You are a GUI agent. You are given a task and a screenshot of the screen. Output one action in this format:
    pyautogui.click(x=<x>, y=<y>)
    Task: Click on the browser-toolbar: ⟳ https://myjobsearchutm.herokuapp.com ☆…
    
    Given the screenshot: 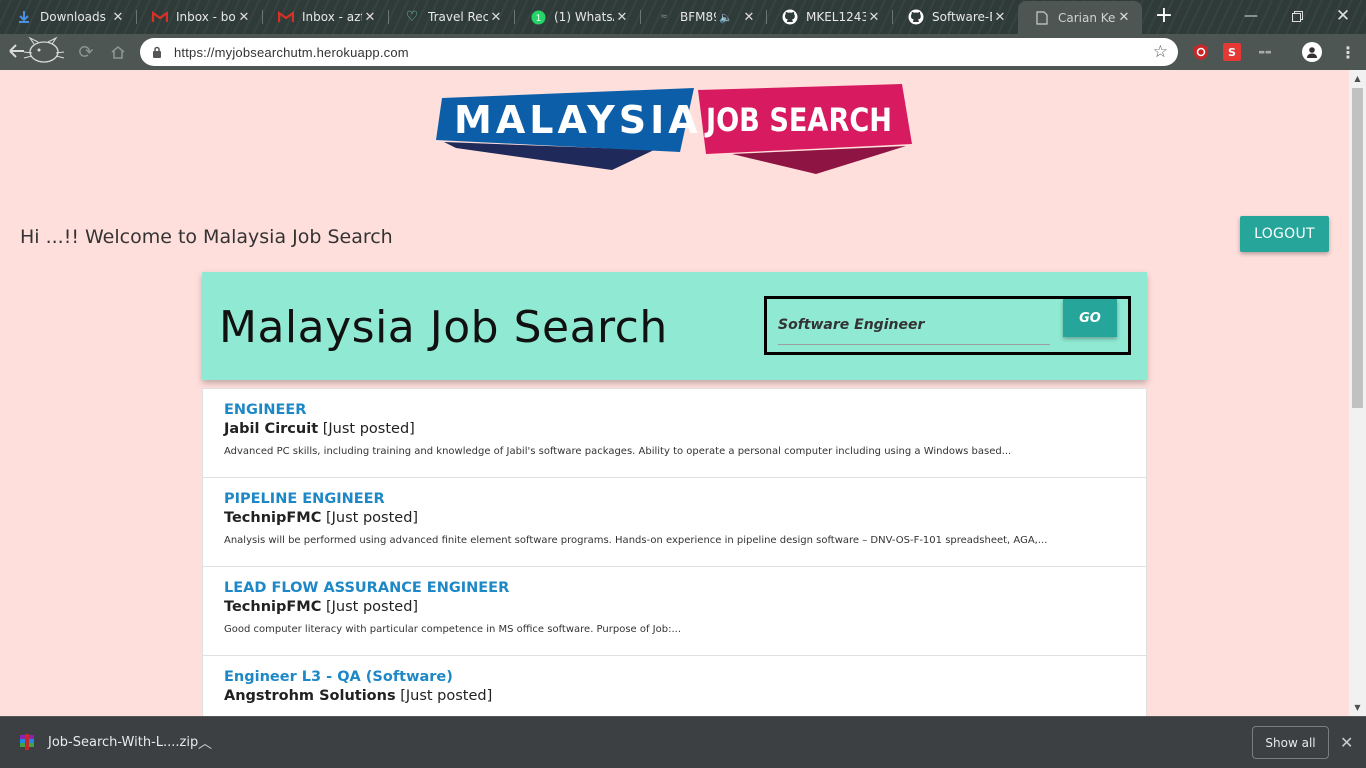 What is the action you would take?
    pyautogui.click(x=683, y=52)
    